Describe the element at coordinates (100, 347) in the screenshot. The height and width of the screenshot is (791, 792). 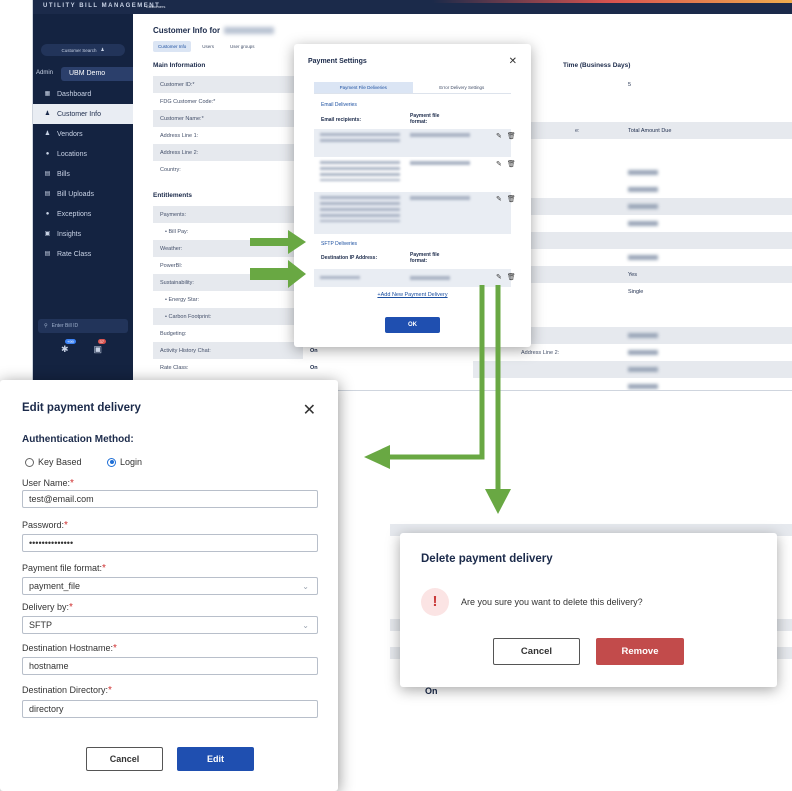
I see `calendar-button: ▣ 37` at that location.